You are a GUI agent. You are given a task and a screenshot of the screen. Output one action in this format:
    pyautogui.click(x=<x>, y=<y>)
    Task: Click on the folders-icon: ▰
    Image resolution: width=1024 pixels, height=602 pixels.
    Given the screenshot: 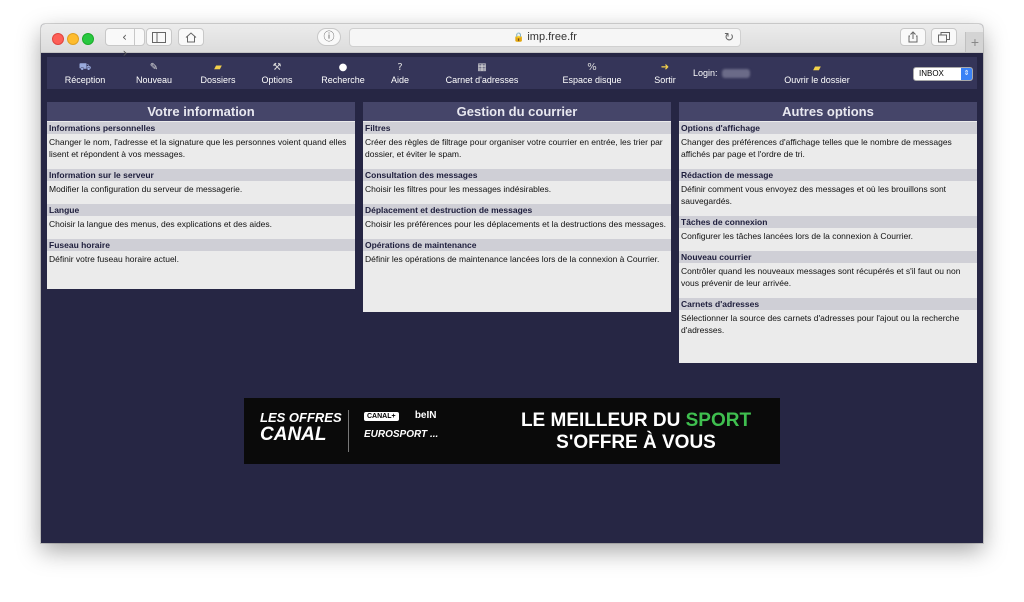 What is the action you would take?
    pyautogui.click(x=218, y=67)
    